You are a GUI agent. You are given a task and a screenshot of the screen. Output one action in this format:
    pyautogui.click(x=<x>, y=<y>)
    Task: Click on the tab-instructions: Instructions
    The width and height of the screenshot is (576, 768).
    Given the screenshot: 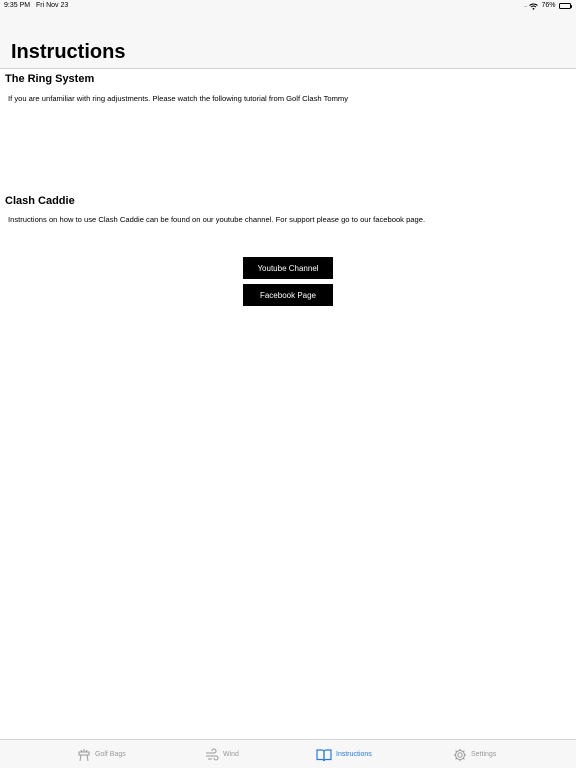 What is the action you would take?
    pyautogui.click(x=344, y=754)
    